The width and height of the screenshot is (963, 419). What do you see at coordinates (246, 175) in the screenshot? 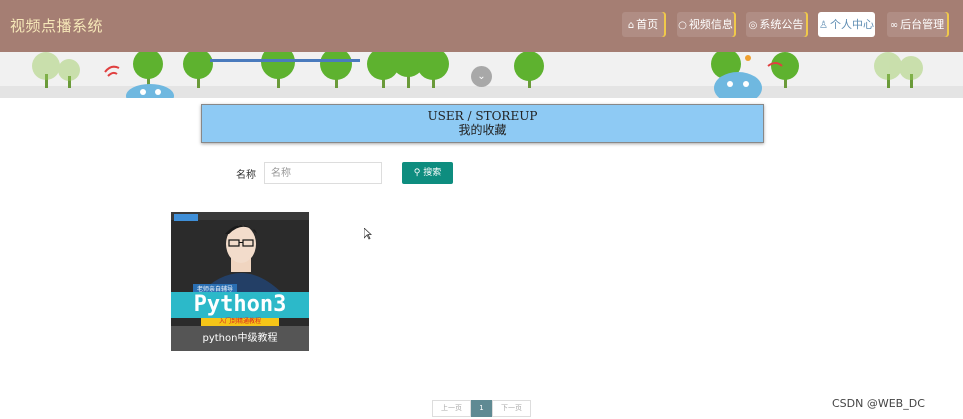
I see `search-label: 名称` at bounding box center [246, 175].